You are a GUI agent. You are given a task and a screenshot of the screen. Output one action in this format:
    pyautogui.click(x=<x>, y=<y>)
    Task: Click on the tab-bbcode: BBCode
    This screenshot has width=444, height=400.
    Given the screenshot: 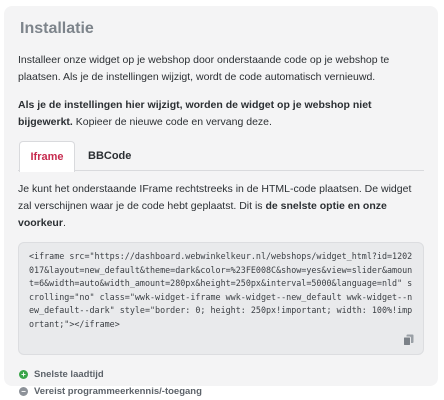 What is the action you would take?
    pyautogui.click(x=109, y=156)
    